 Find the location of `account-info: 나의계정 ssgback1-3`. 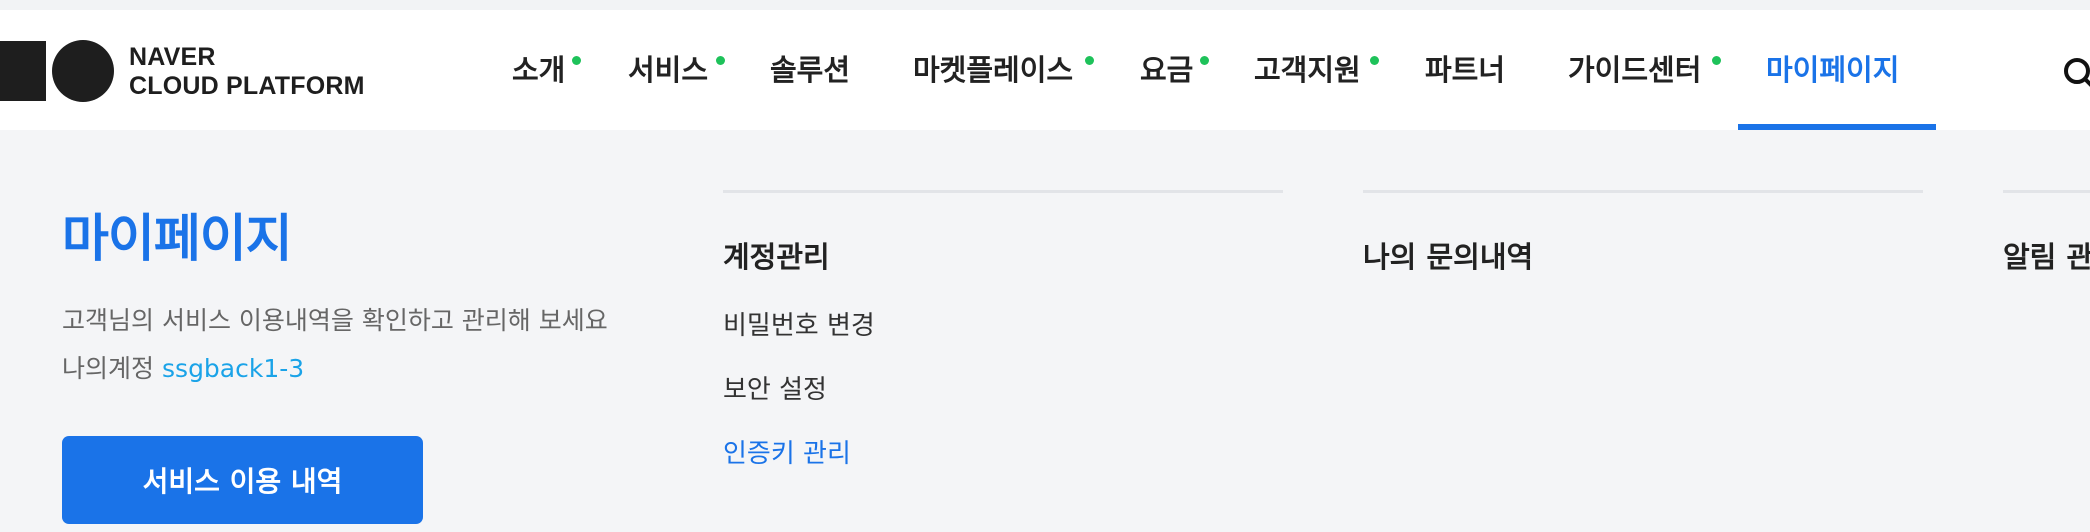

account-info: 나의계정 ssgback1-3 is located at coordinates (183, 367).